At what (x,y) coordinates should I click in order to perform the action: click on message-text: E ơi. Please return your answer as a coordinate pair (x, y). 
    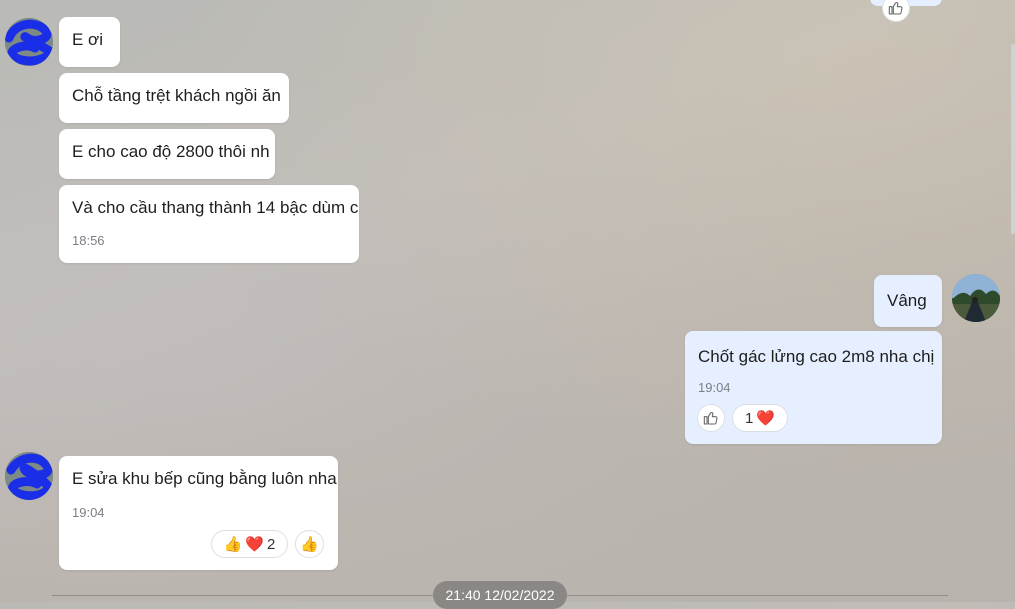
    Looking at the image, I should click on (87, 39).